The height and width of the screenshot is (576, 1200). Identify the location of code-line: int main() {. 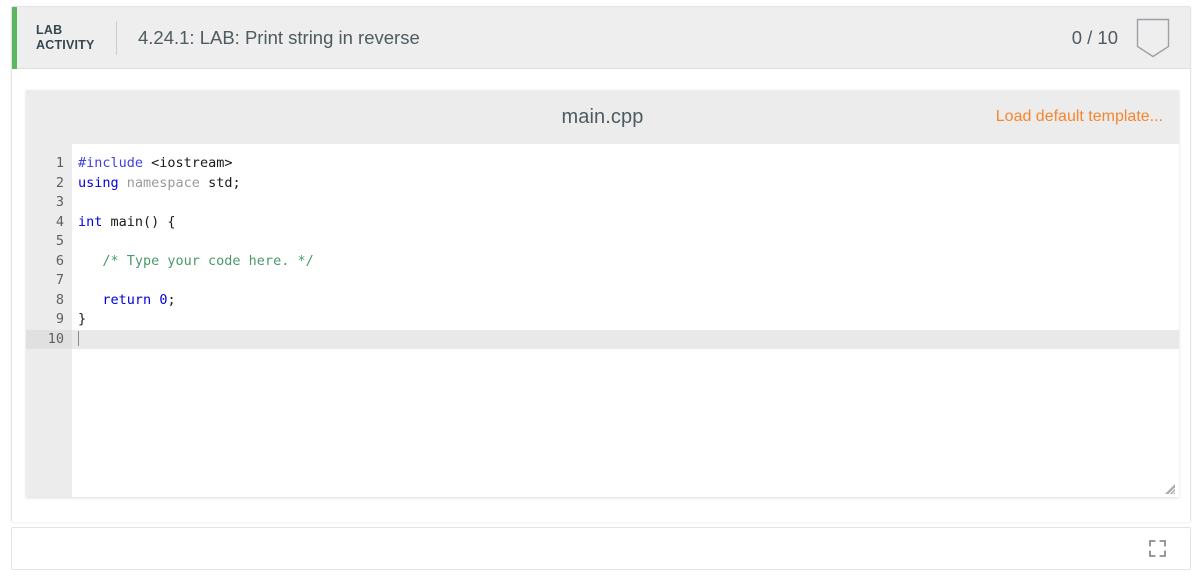
(628, 223).